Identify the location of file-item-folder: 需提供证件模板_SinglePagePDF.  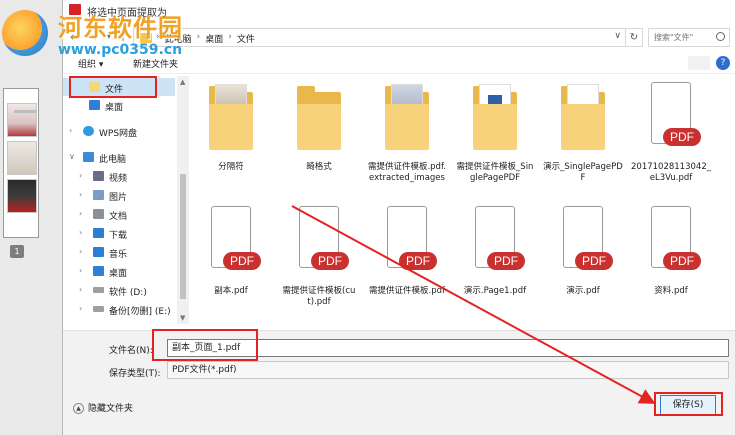
(495, 138).